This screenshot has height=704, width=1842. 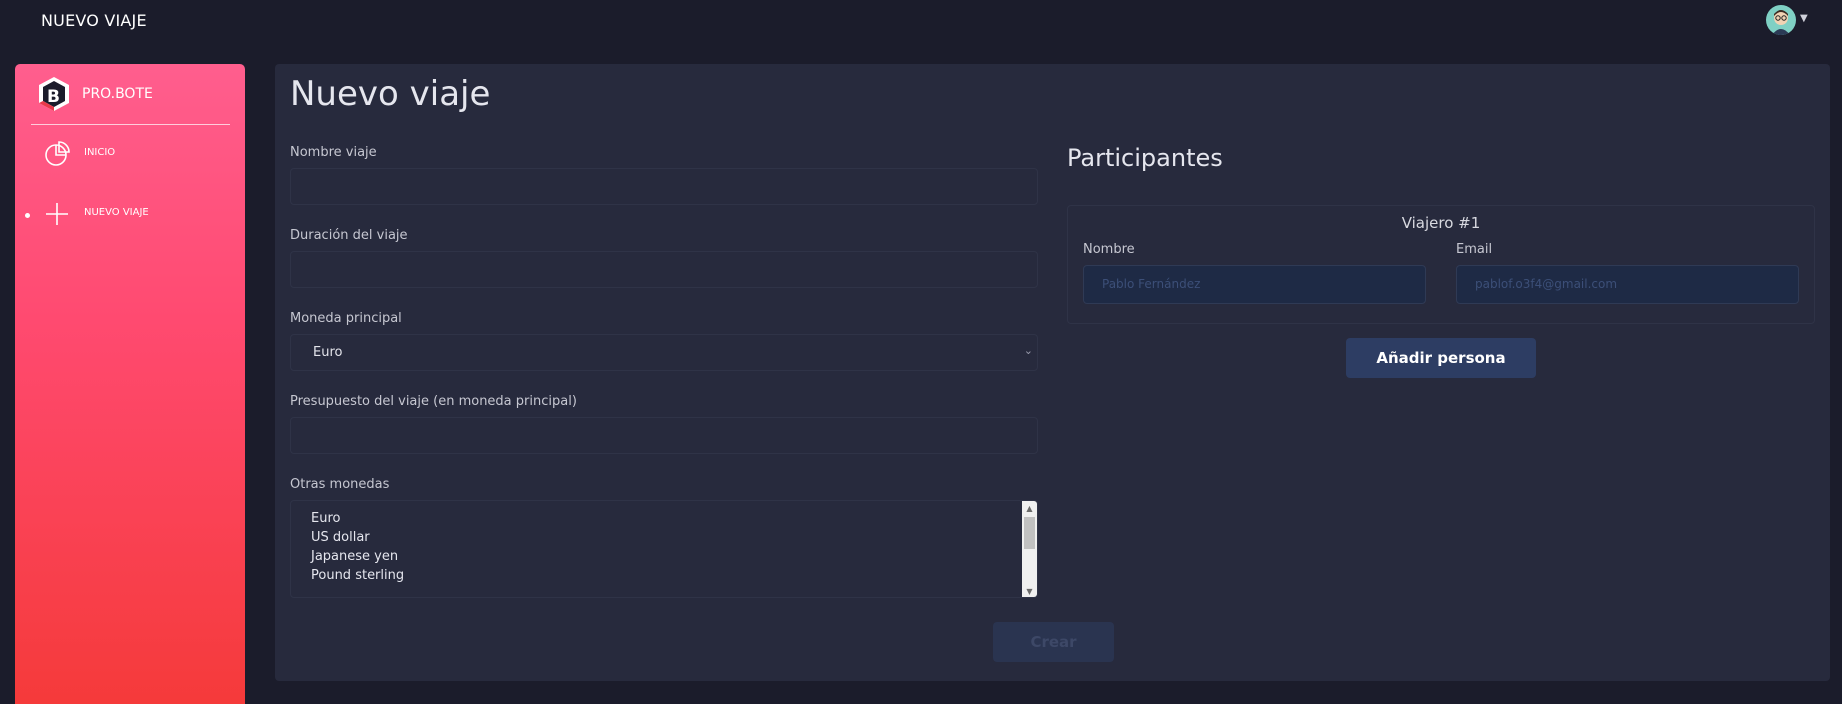 What do you see at coordinates (1627, 284) in the screenshot?
I see `traveler-email-input: pablof.o3f4@gmail.com` at bounding box center [1627, 284].